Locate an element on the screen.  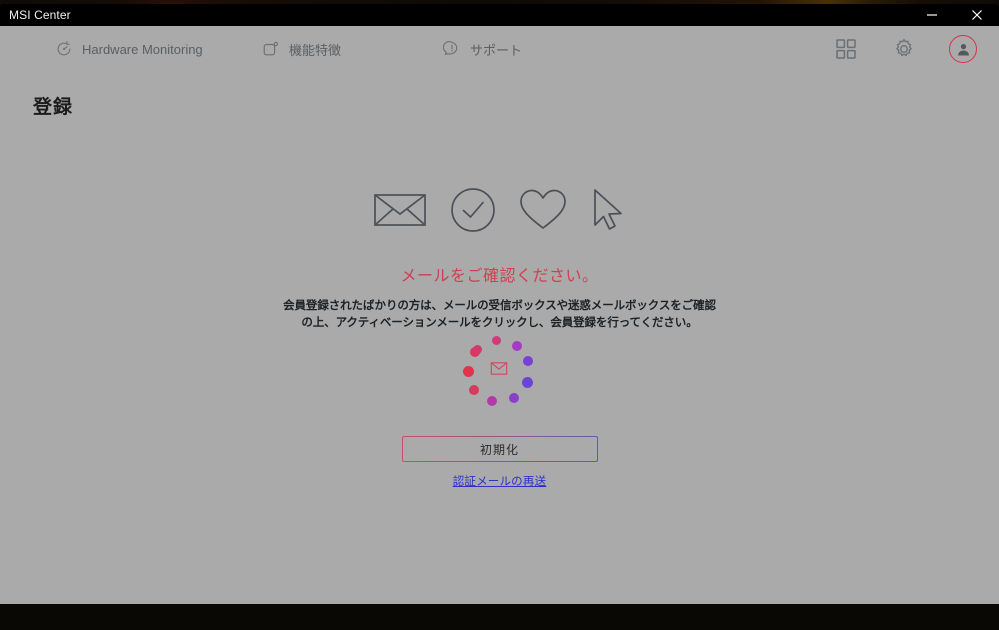
spinner-envelope-icon is located at coordinates (499, 371).